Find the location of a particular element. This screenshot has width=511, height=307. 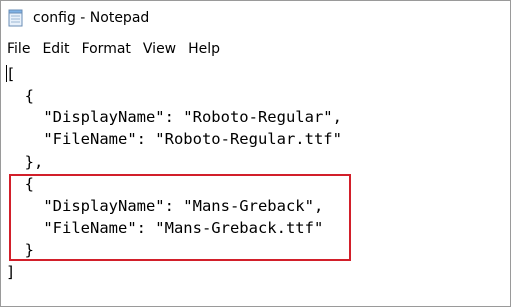

editor-line: "DisplayName": "Roboto-Regular", is located at coordinates (174, 117).